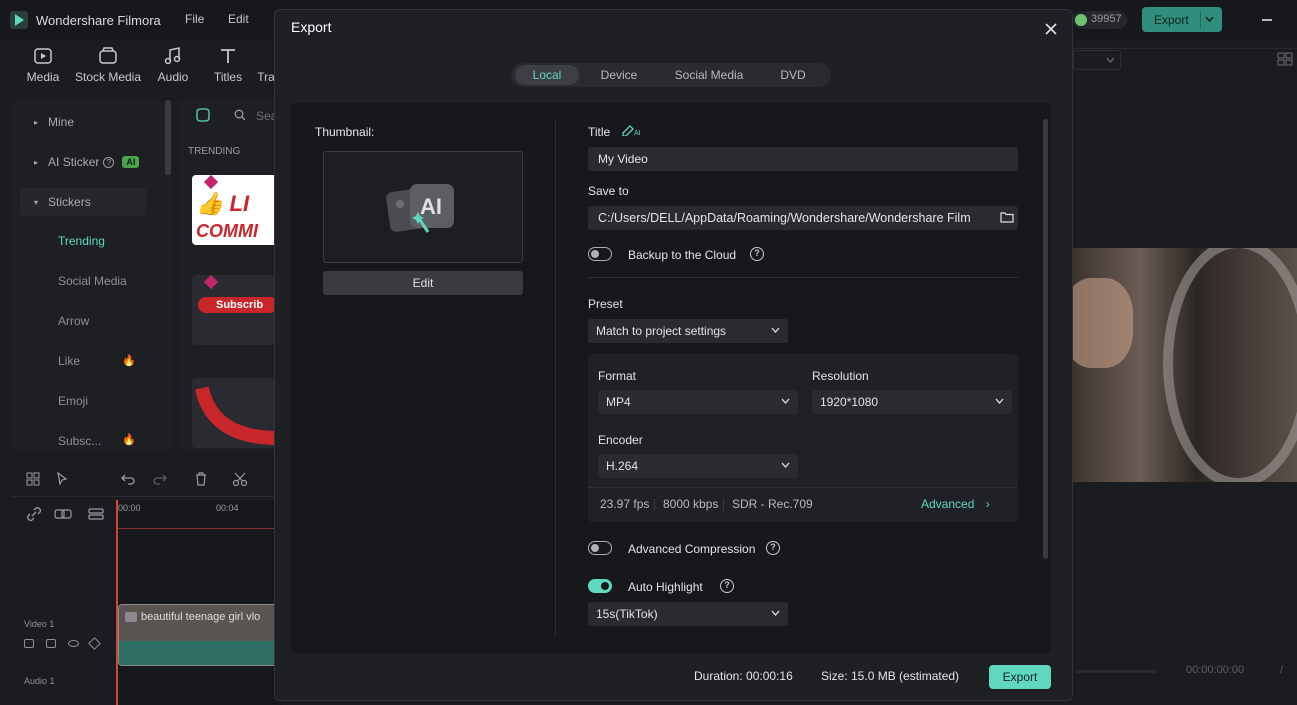 The image size is (1297, 705). Describe the element at coordinates (1171, 20) in the screenshot. I see `top-export-label: Export` at that location.